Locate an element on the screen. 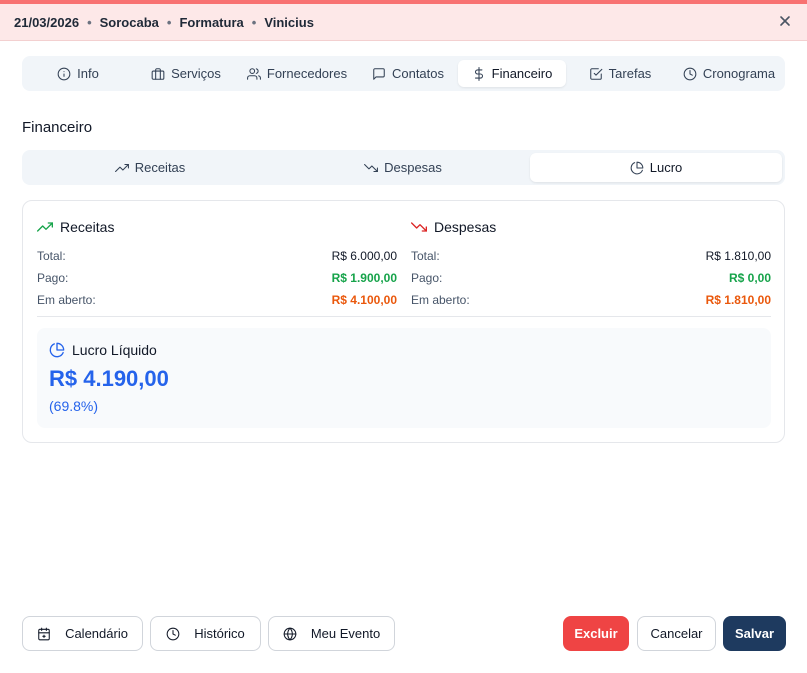  historico-button: Histórico is located at coordinates (205, 633).